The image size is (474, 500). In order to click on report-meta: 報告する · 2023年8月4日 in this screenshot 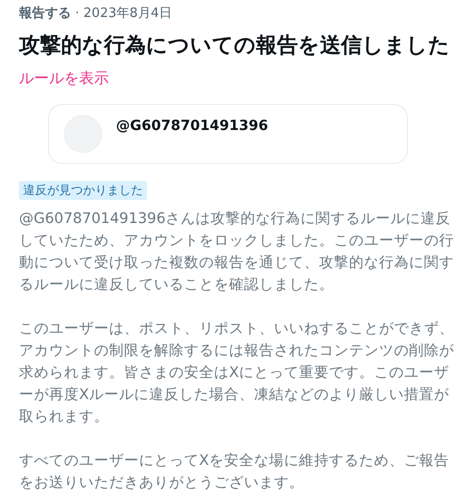, I will do `click(96, 13)`.